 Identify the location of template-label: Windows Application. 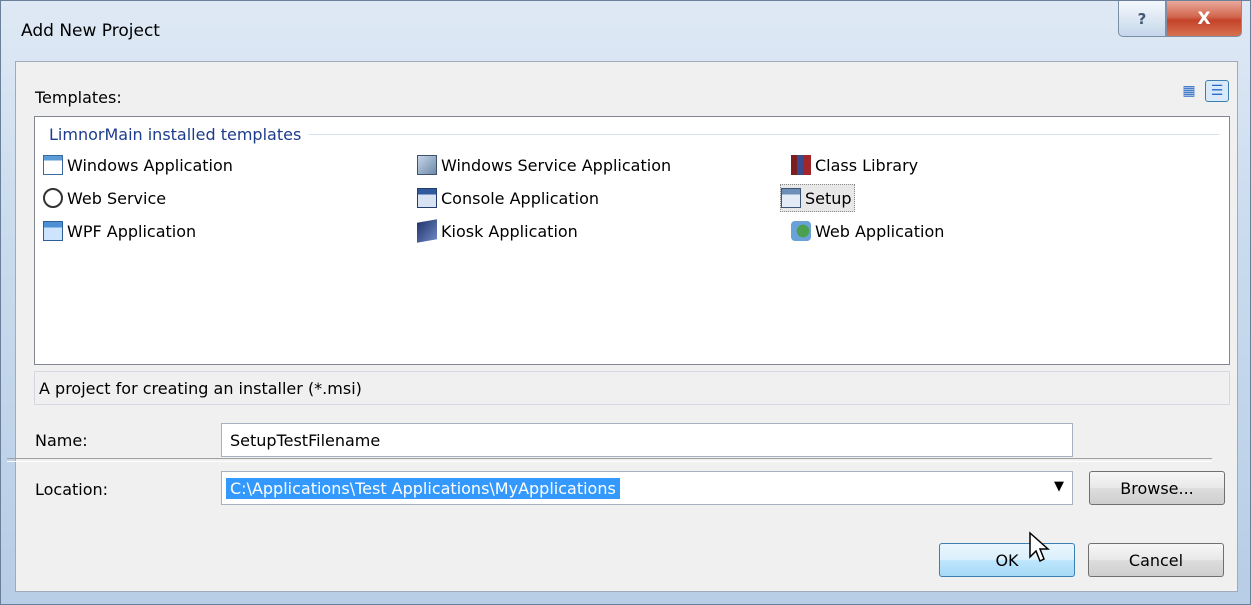
(150, 165).